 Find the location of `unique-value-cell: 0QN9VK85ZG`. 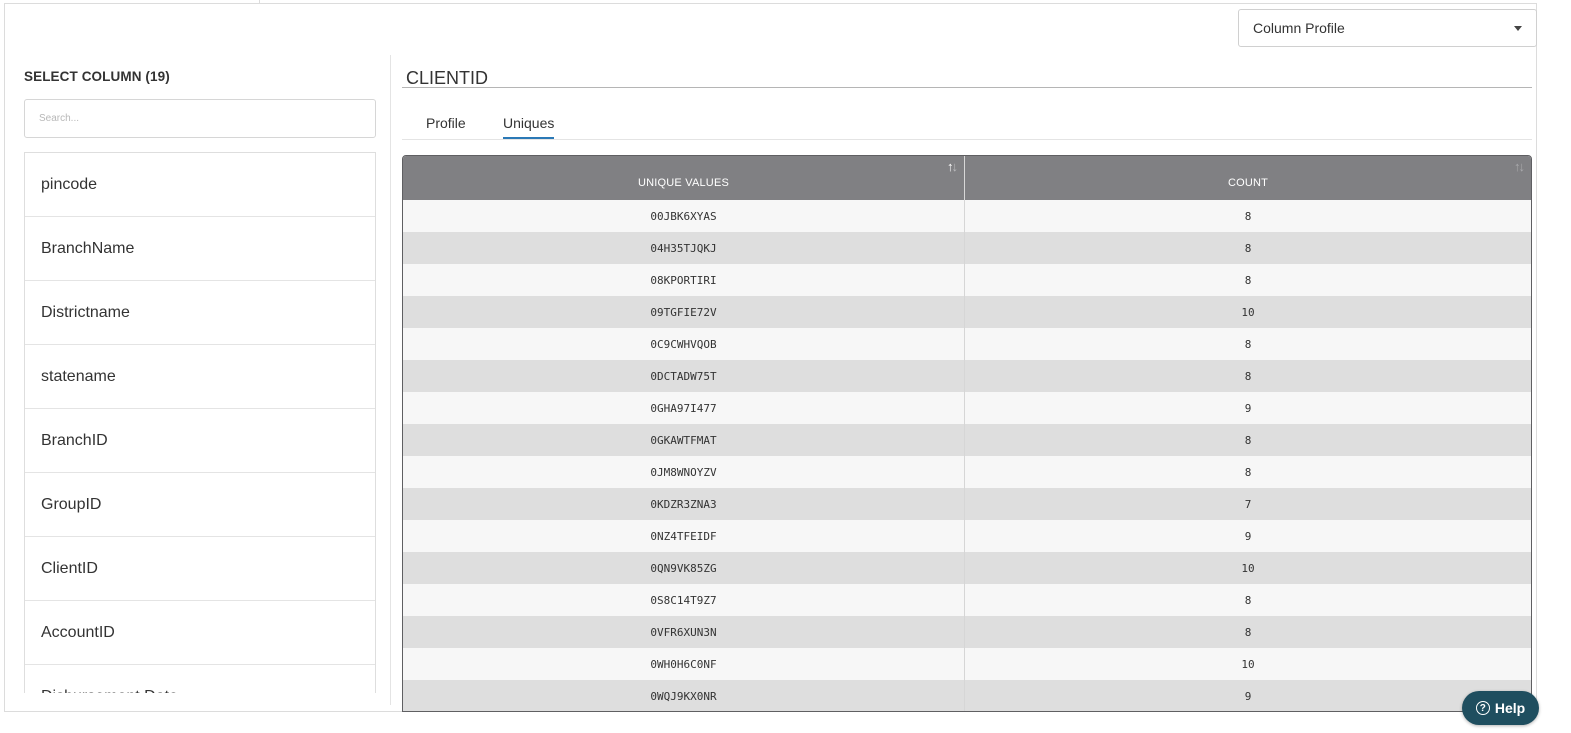

unique-value-cell: 0QN9VK85ZG is located at coordinates (684, 568).